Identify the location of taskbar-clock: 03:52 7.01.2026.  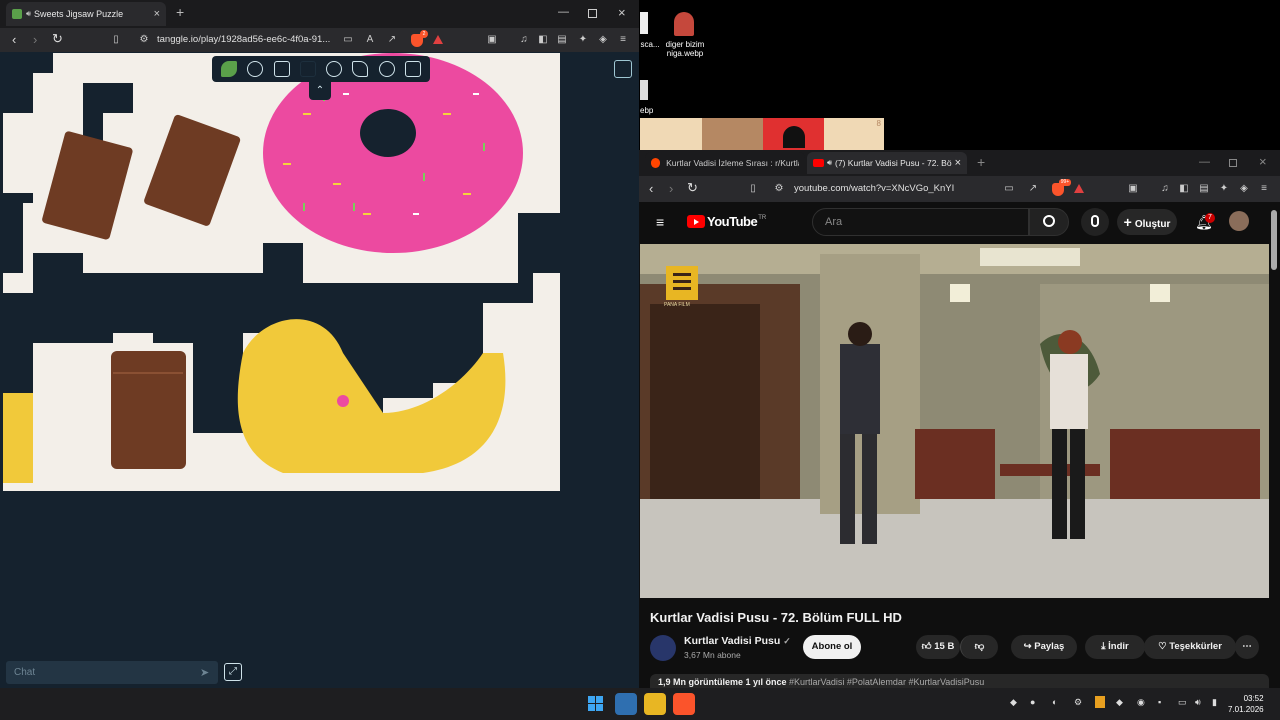
(1246, 704).